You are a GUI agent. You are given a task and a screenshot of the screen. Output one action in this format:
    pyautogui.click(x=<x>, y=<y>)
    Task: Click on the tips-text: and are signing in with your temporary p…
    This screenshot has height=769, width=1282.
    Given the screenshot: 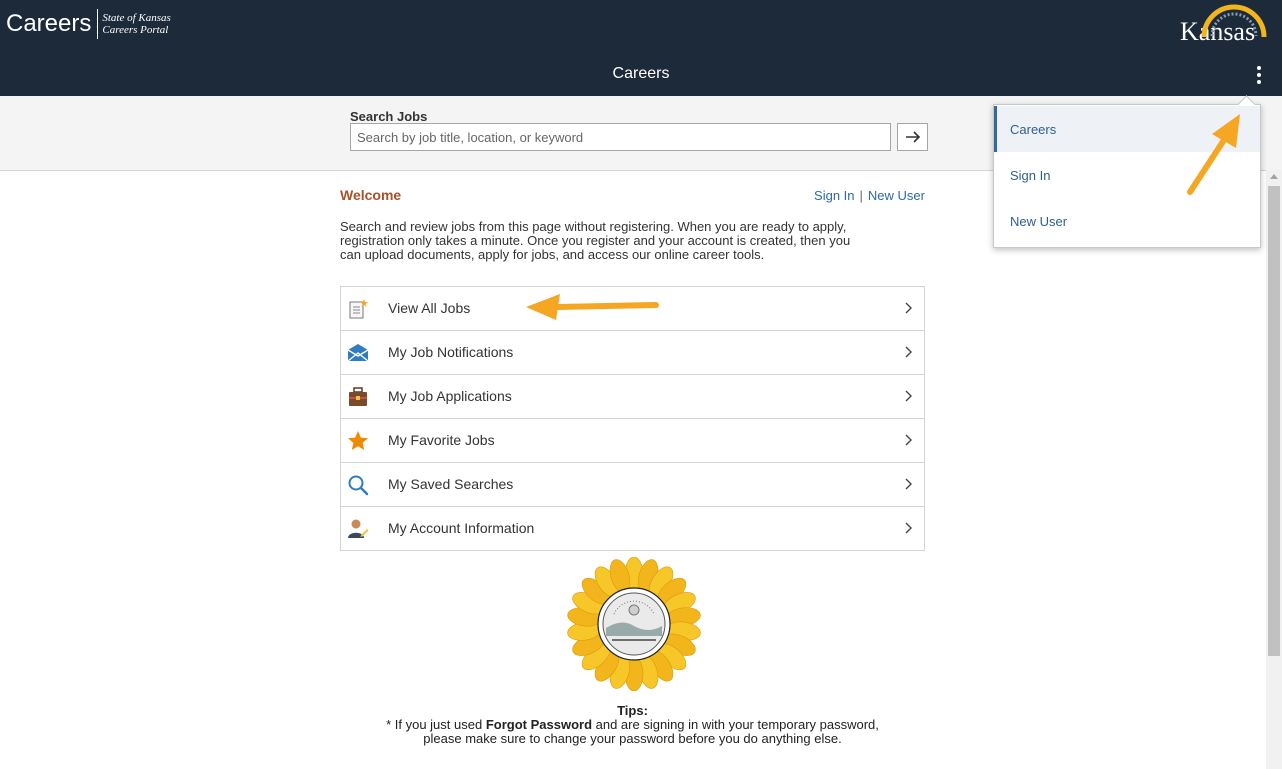 What is the action you would take?
    pyautogui.click(x=735, y=724)
    